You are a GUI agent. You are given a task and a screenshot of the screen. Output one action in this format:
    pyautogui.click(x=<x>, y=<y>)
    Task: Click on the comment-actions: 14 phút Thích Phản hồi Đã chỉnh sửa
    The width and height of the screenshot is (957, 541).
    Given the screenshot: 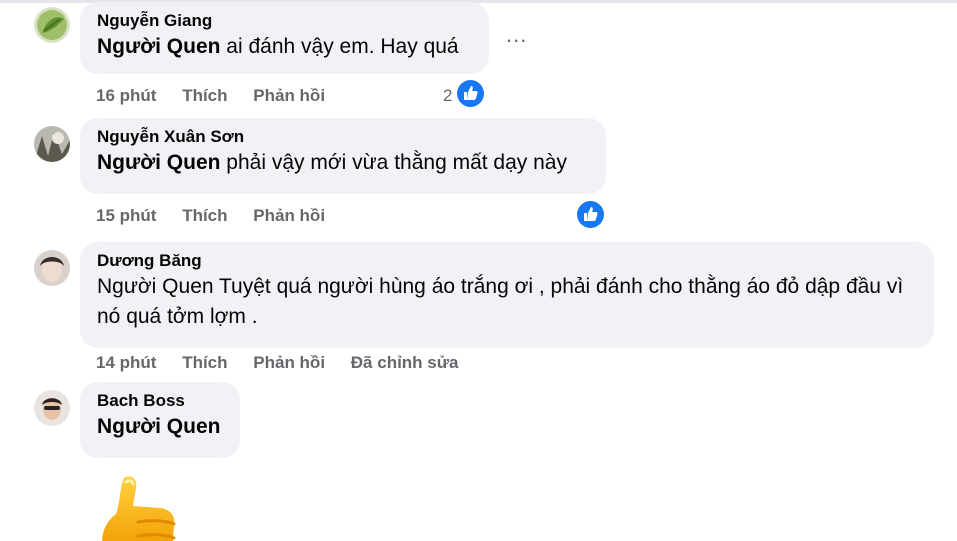 What is the action you would take?
    pyautogui.click(x=288, y=363)
    